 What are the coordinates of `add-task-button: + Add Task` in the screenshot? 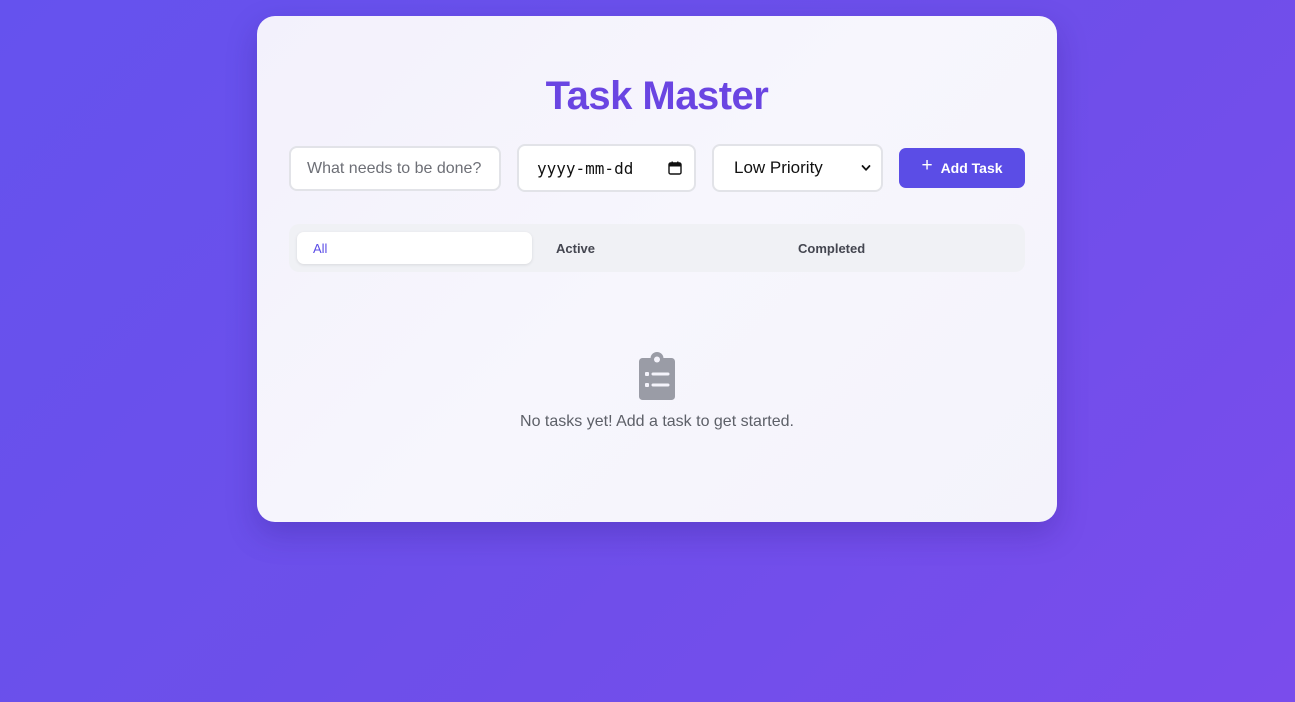 It's located at (962, 168).